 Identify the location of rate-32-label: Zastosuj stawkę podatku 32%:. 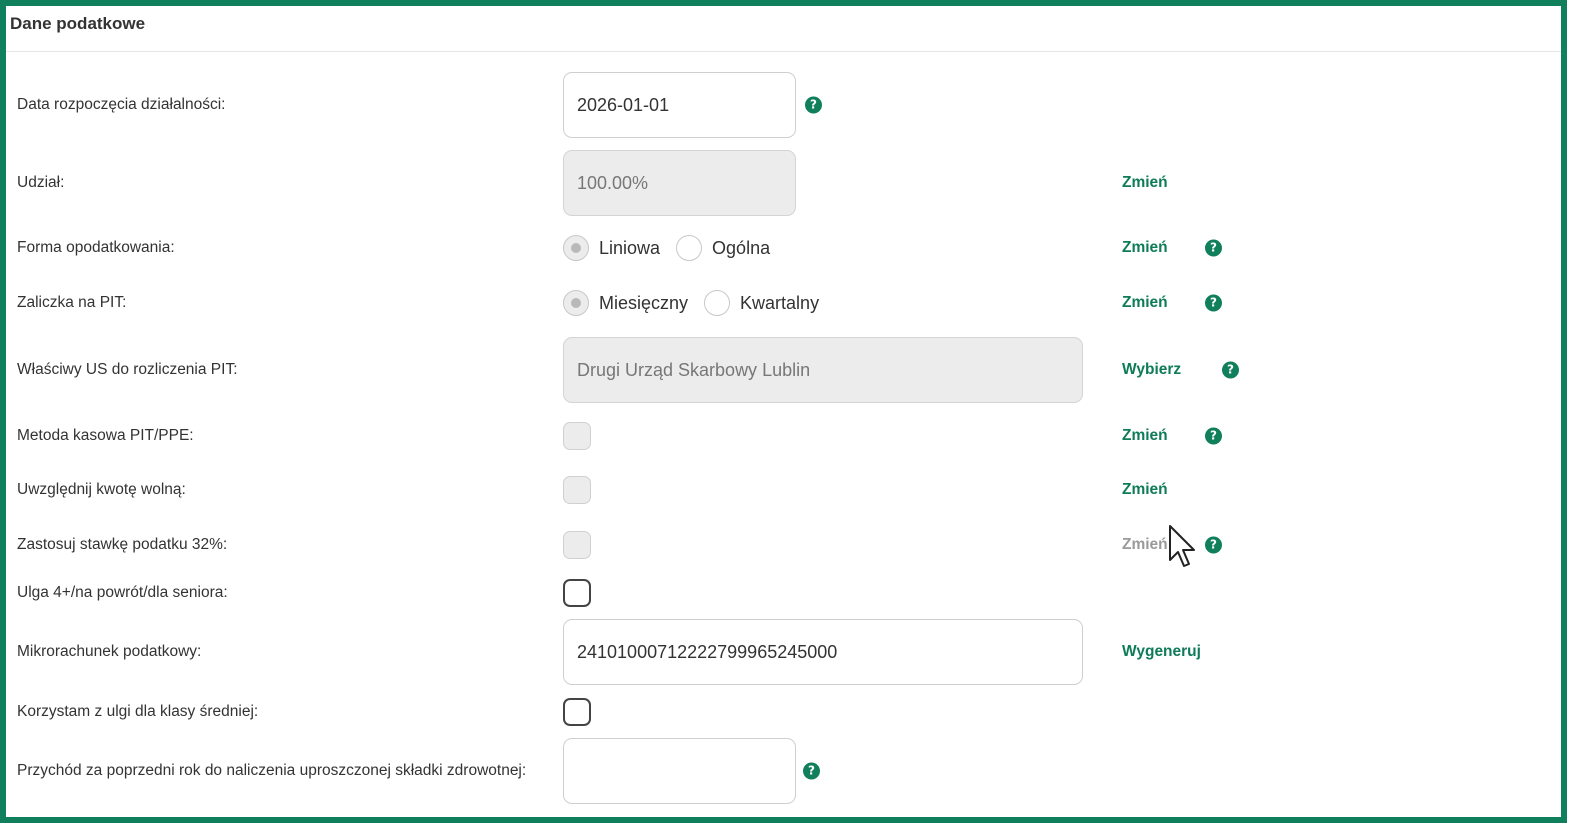
(122, 544).